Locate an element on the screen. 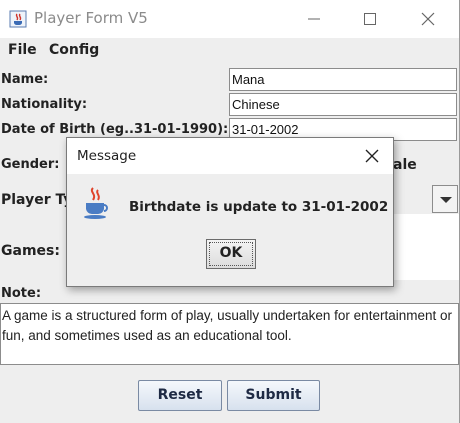 Image resolution: width=460 pixels, height=423 pixels. title-bar: Player Form V5 is located at coordinates (229, 19).